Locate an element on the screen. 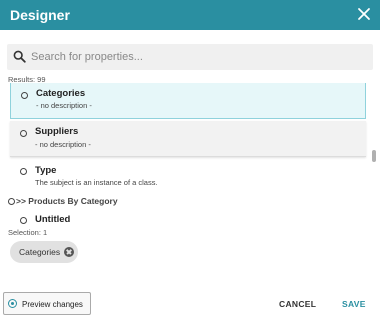  save-button: SAVE is located at coordinates (354, 304).